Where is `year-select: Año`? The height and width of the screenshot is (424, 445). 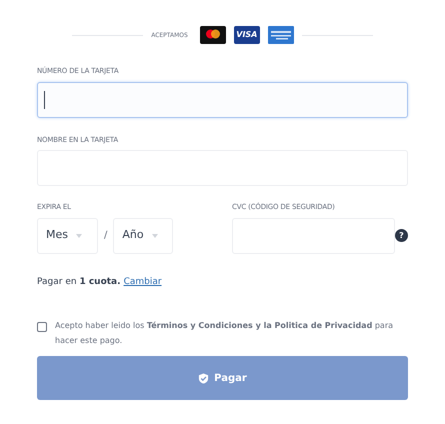
year-select: Año is located at coordinates (143, 236).